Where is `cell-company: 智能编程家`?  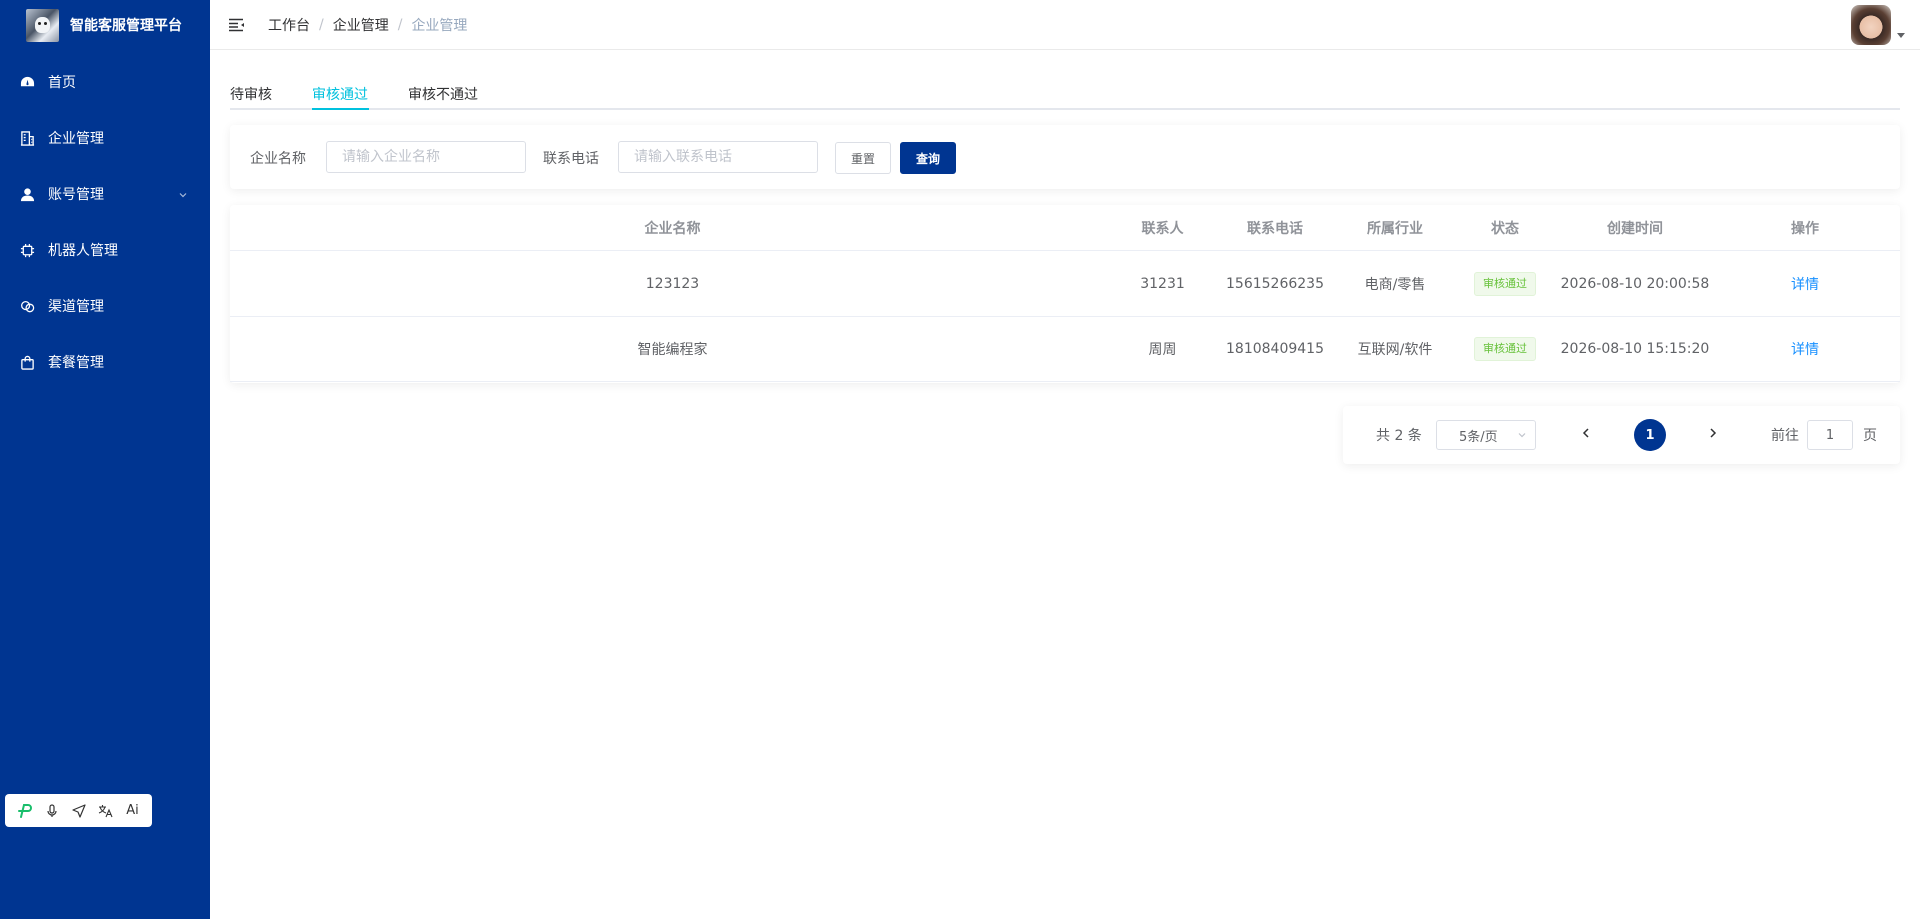 cell-company: 智能编程家 is located at coordinates (672, 350).